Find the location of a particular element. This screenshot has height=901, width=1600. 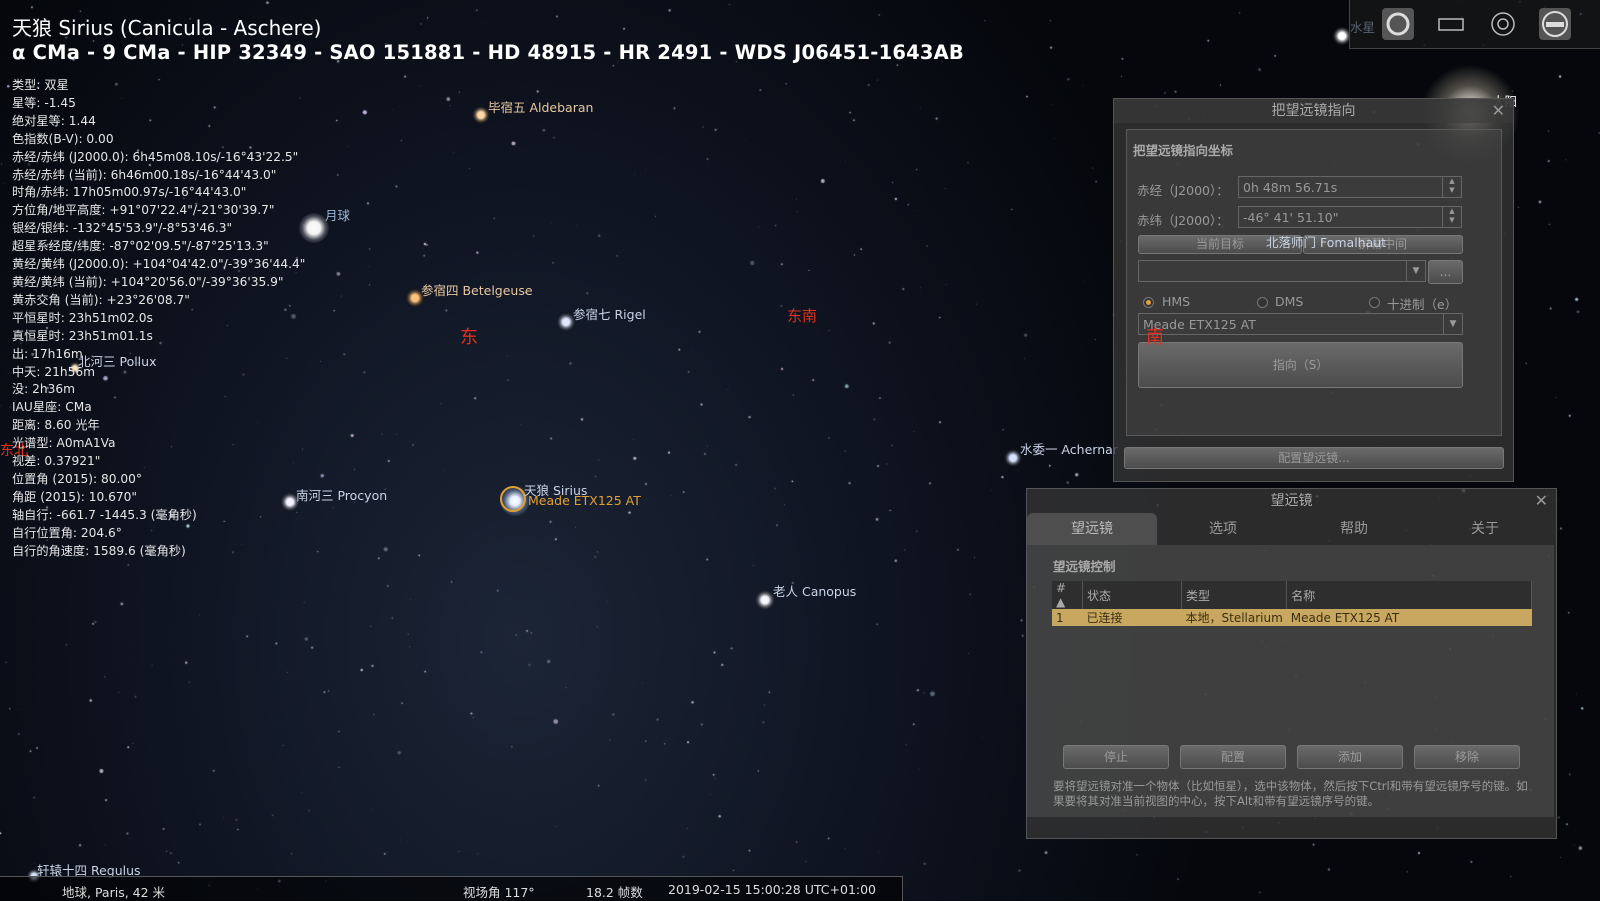

info-line: 距离: 8.60 光年 is located at coordinates (56, 425).